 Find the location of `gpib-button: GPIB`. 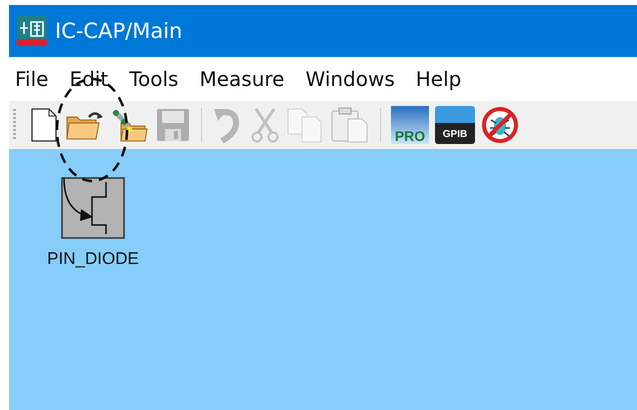

gpib-button: GPIB is located at coordinates (455, 125).